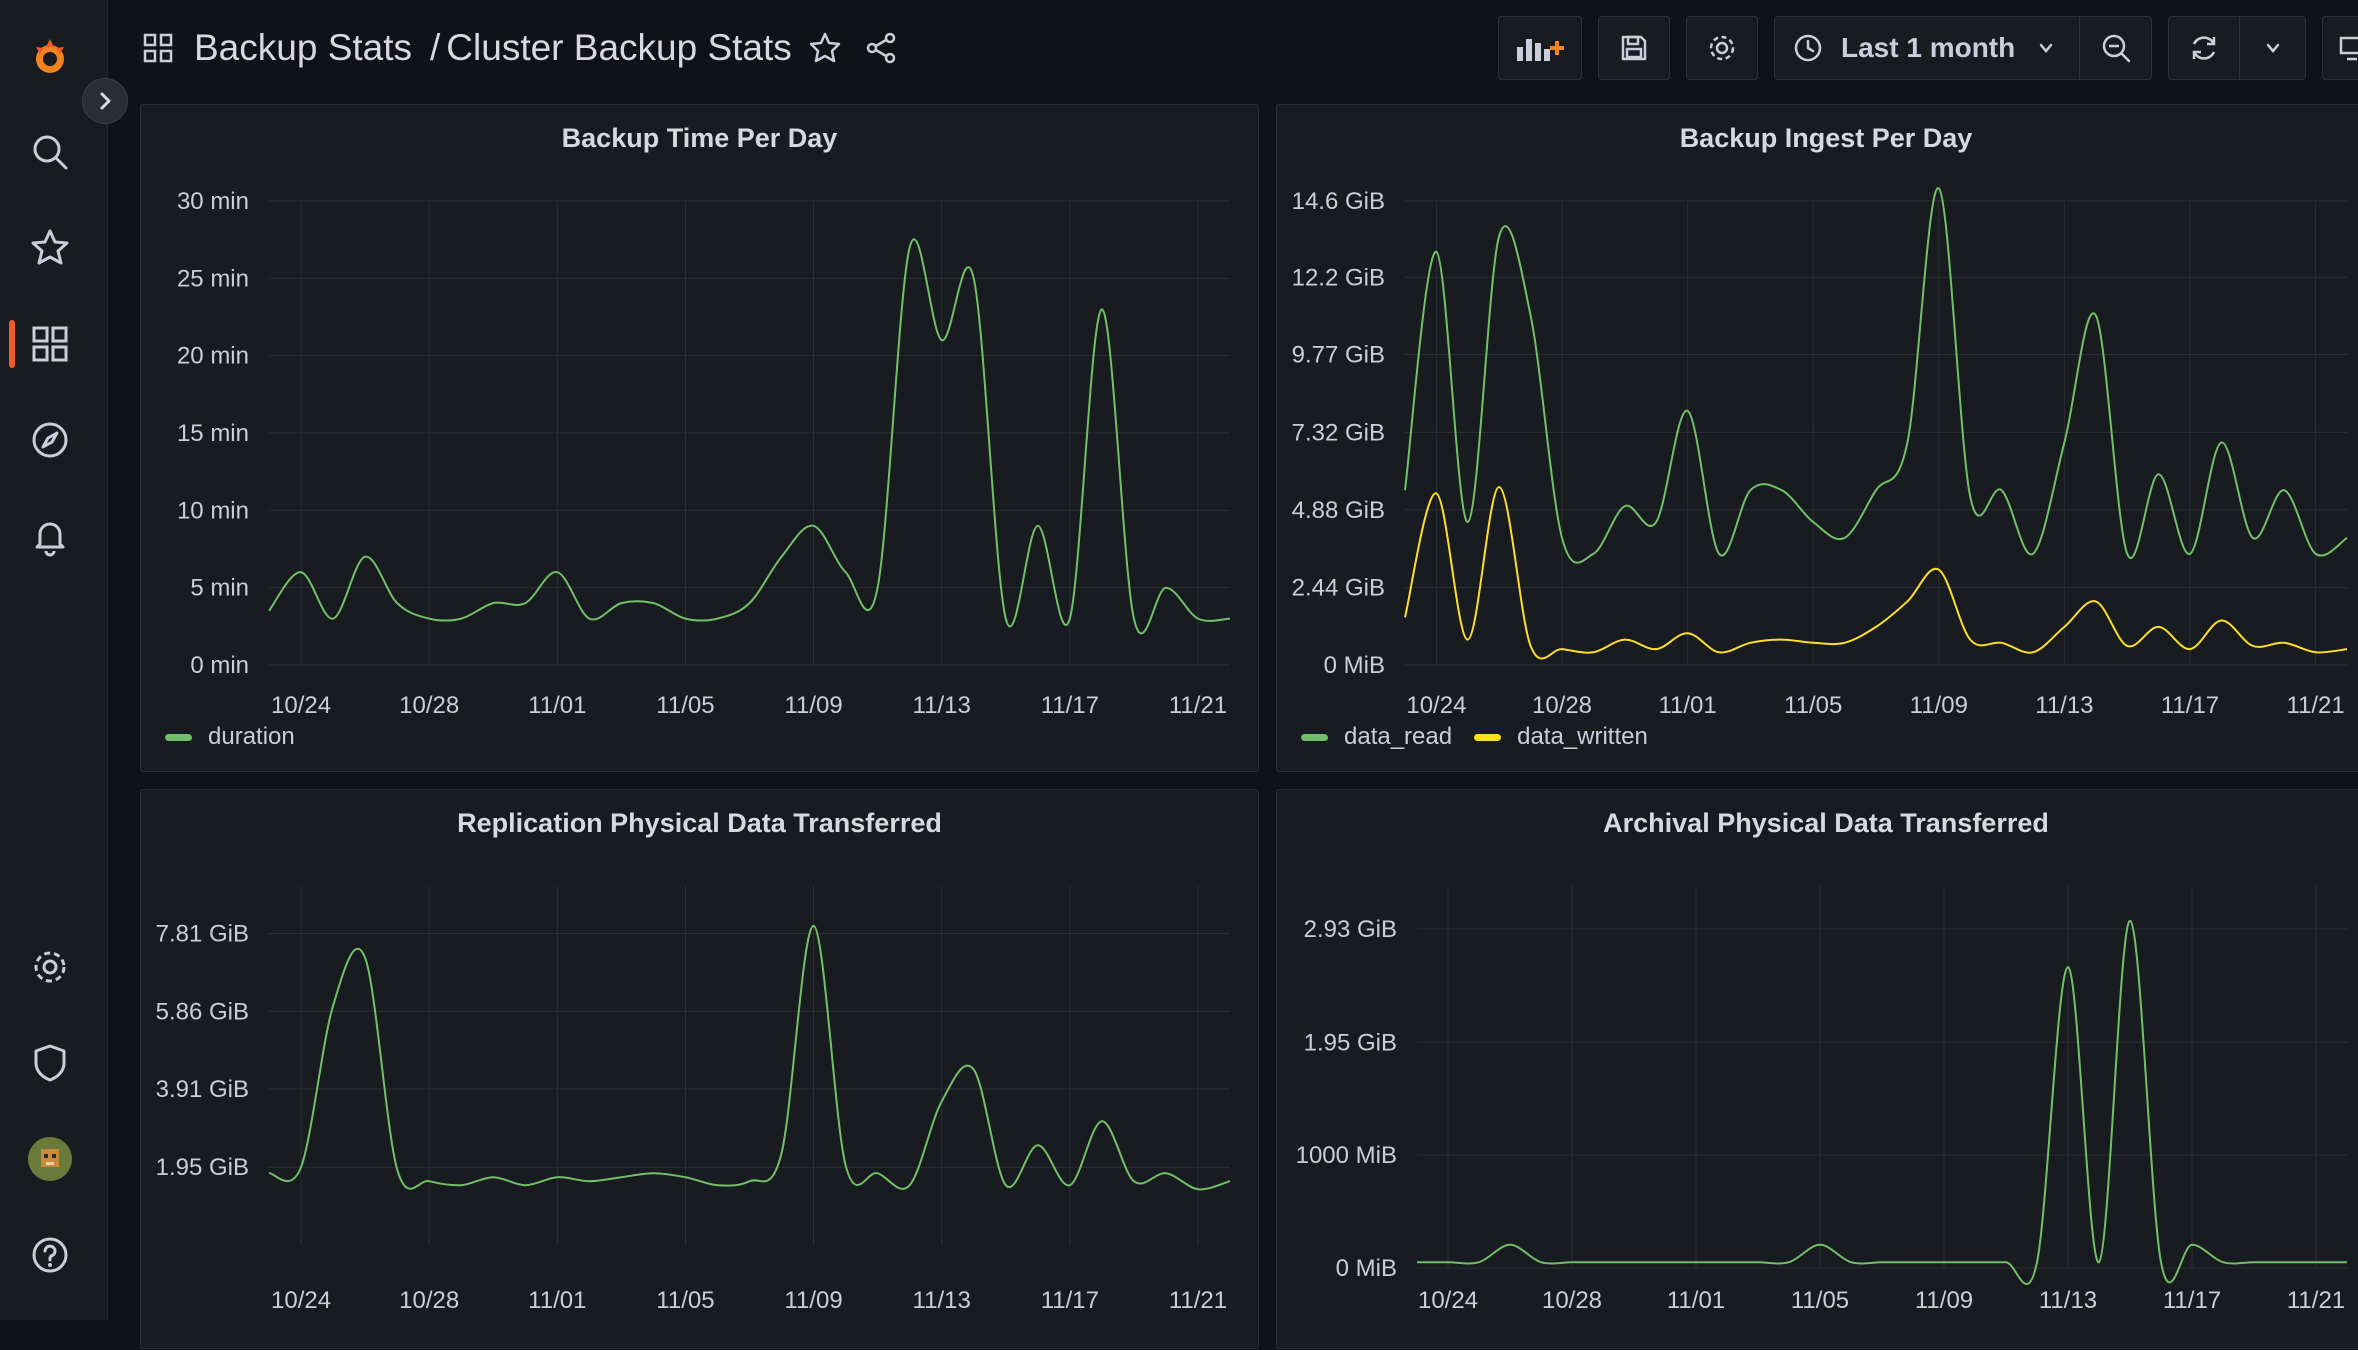 The width and height of the screenshot is (2358, 1350). I want to click on y-tick-label: 7.81 GiB, so click(202, 933).